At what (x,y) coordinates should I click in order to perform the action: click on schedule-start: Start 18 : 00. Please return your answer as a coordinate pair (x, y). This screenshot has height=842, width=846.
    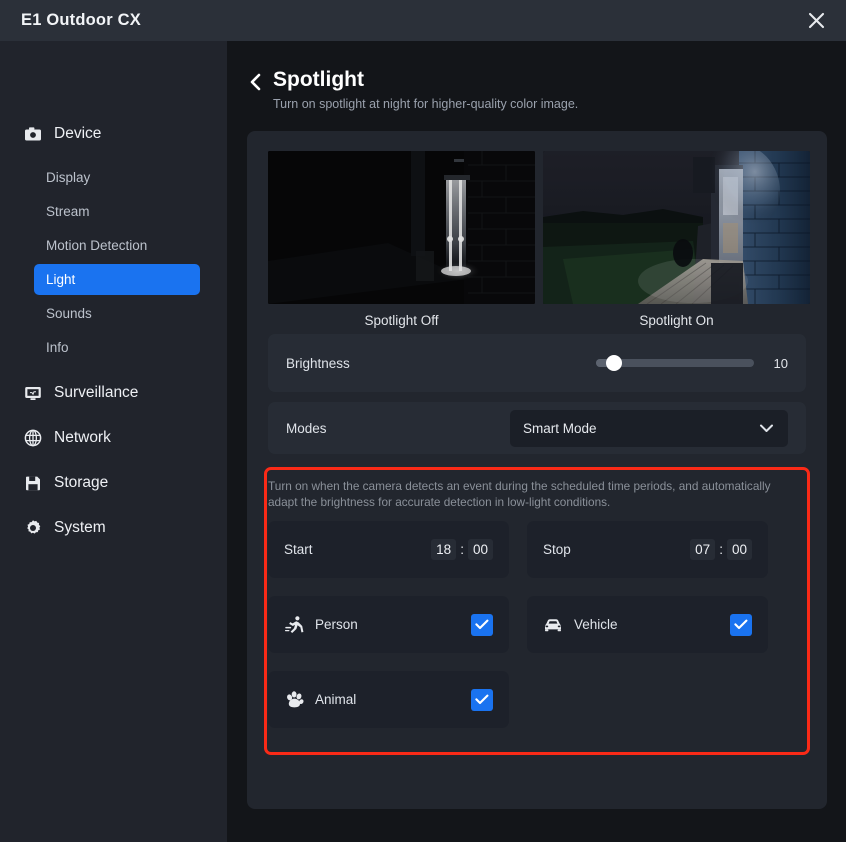
    Looking at the image, I should click on (388, 549).